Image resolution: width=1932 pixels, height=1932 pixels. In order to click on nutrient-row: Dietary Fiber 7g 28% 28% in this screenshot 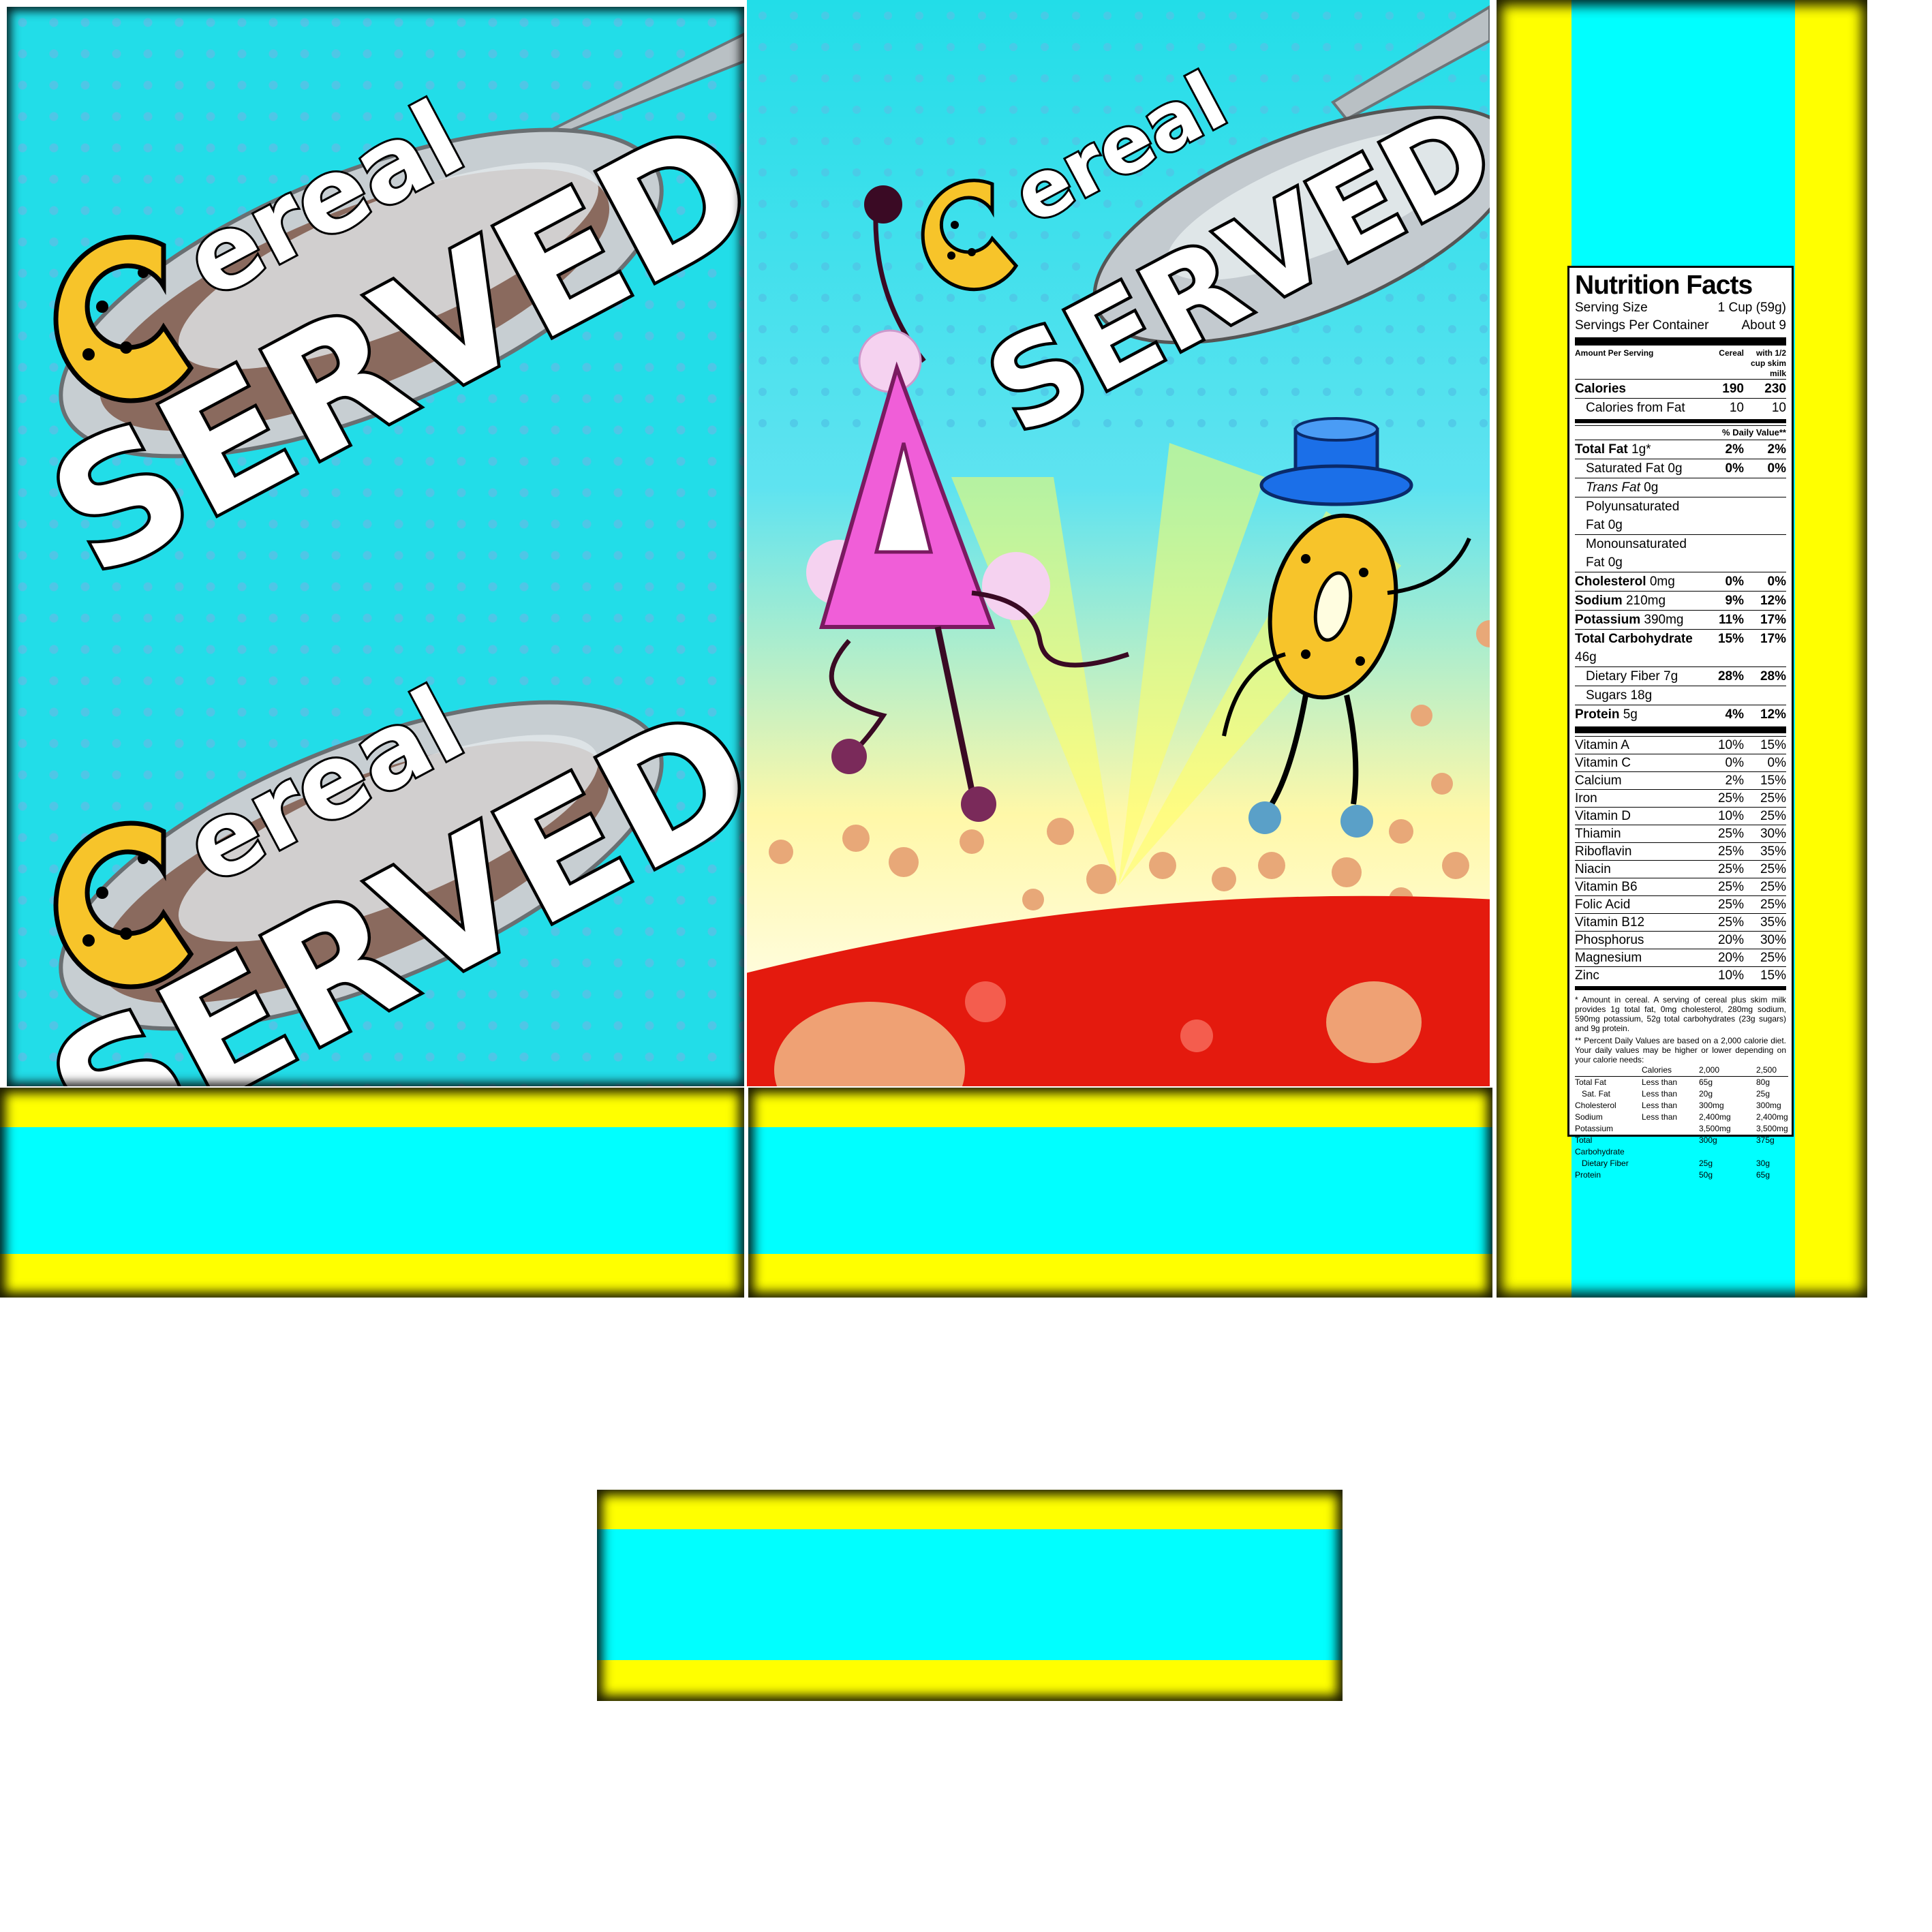, I will do `click(1681, 676)`.